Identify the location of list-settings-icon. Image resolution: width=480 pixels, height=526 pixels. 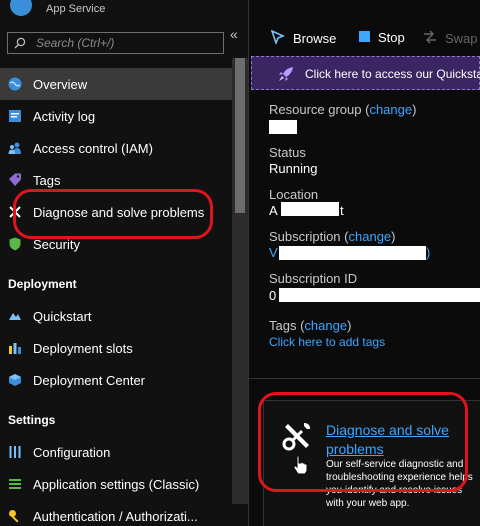
(15, 484).